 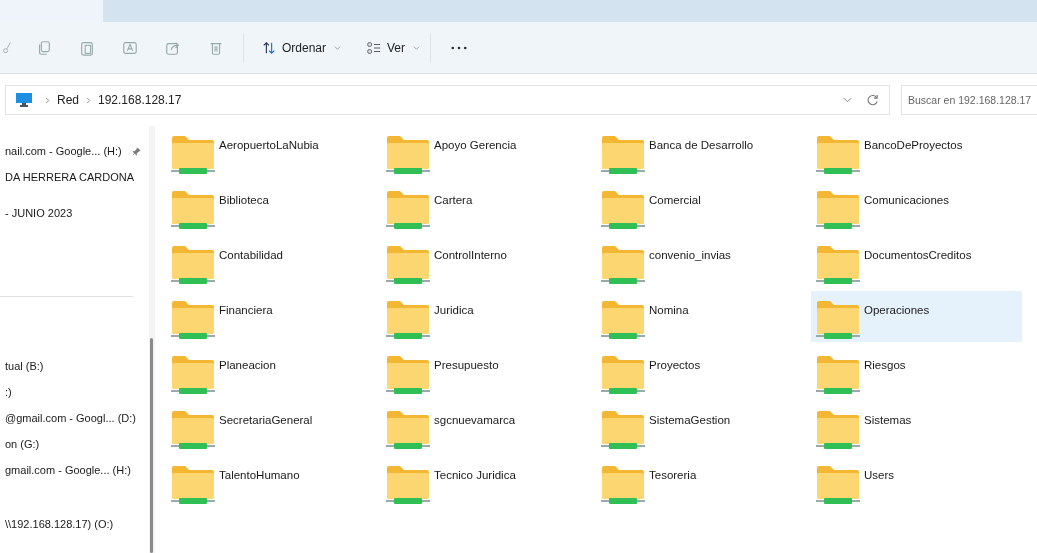 I want to click on breadcrumb-item: Red, so click(x=68, y=100).